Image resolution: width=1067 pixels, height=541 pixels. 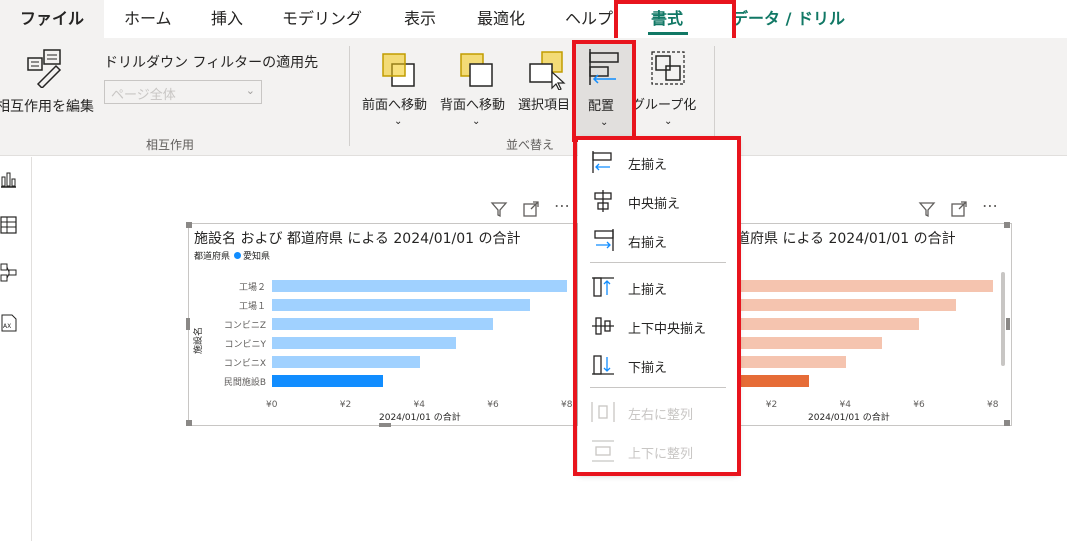 What do you see at coordinates (245, 345) in the screenshot?
I see `category-label: コンビニY` at bounding box center [245, 345].